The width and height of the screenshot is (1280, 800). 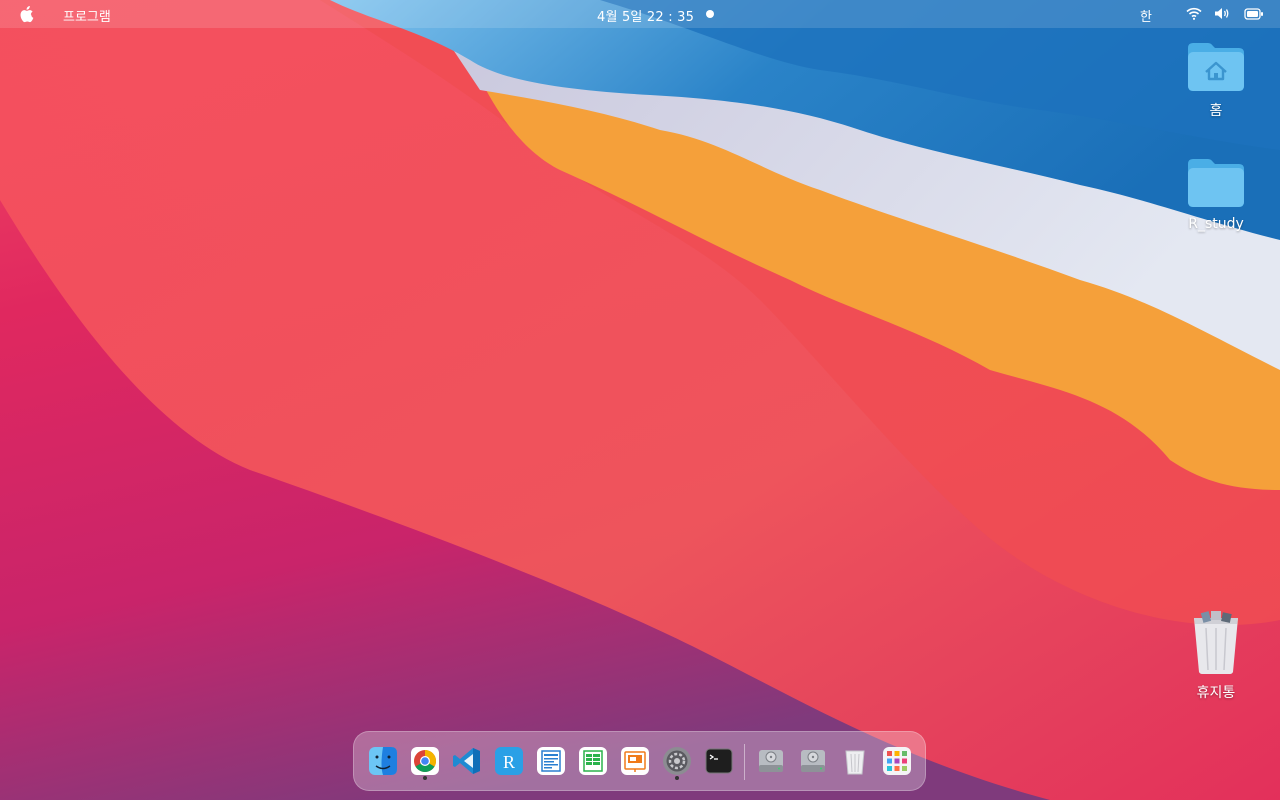 I want to click on launchpad-icon, so click(x=897, y=761).